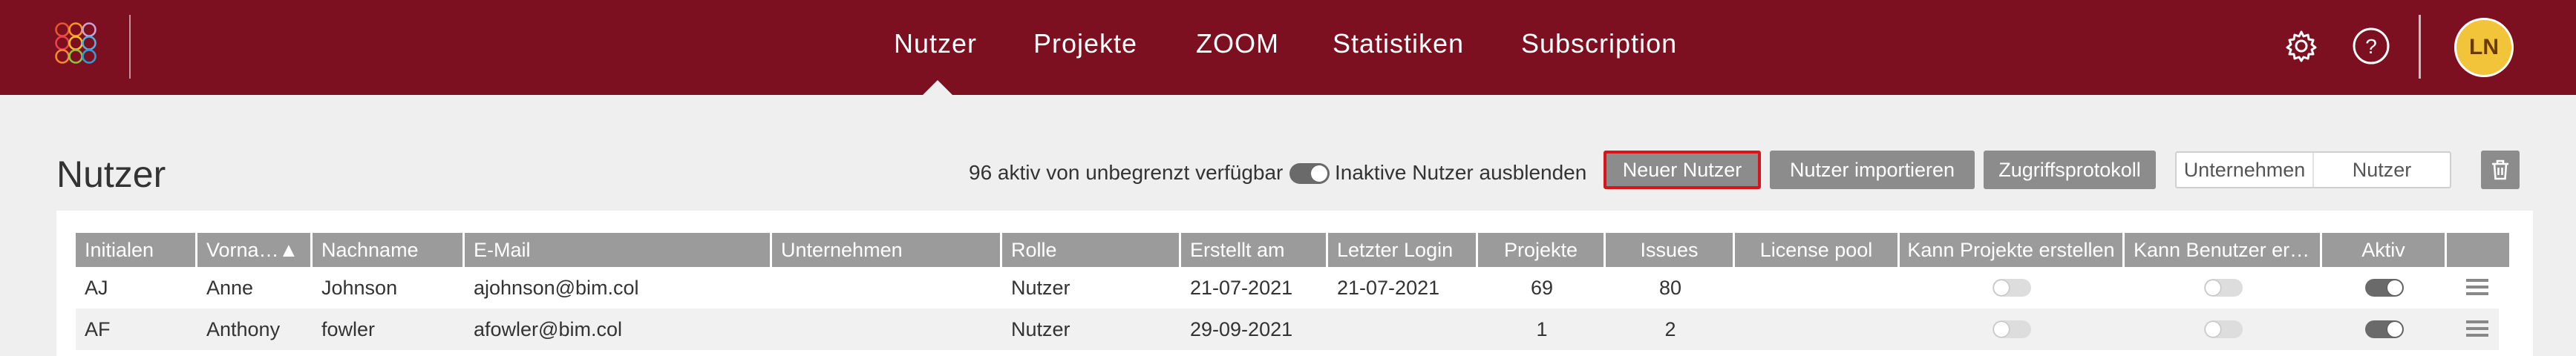 The image size is (2576, 356). I want to click on cell-created: 29-09-2021, so click(1241, 329).